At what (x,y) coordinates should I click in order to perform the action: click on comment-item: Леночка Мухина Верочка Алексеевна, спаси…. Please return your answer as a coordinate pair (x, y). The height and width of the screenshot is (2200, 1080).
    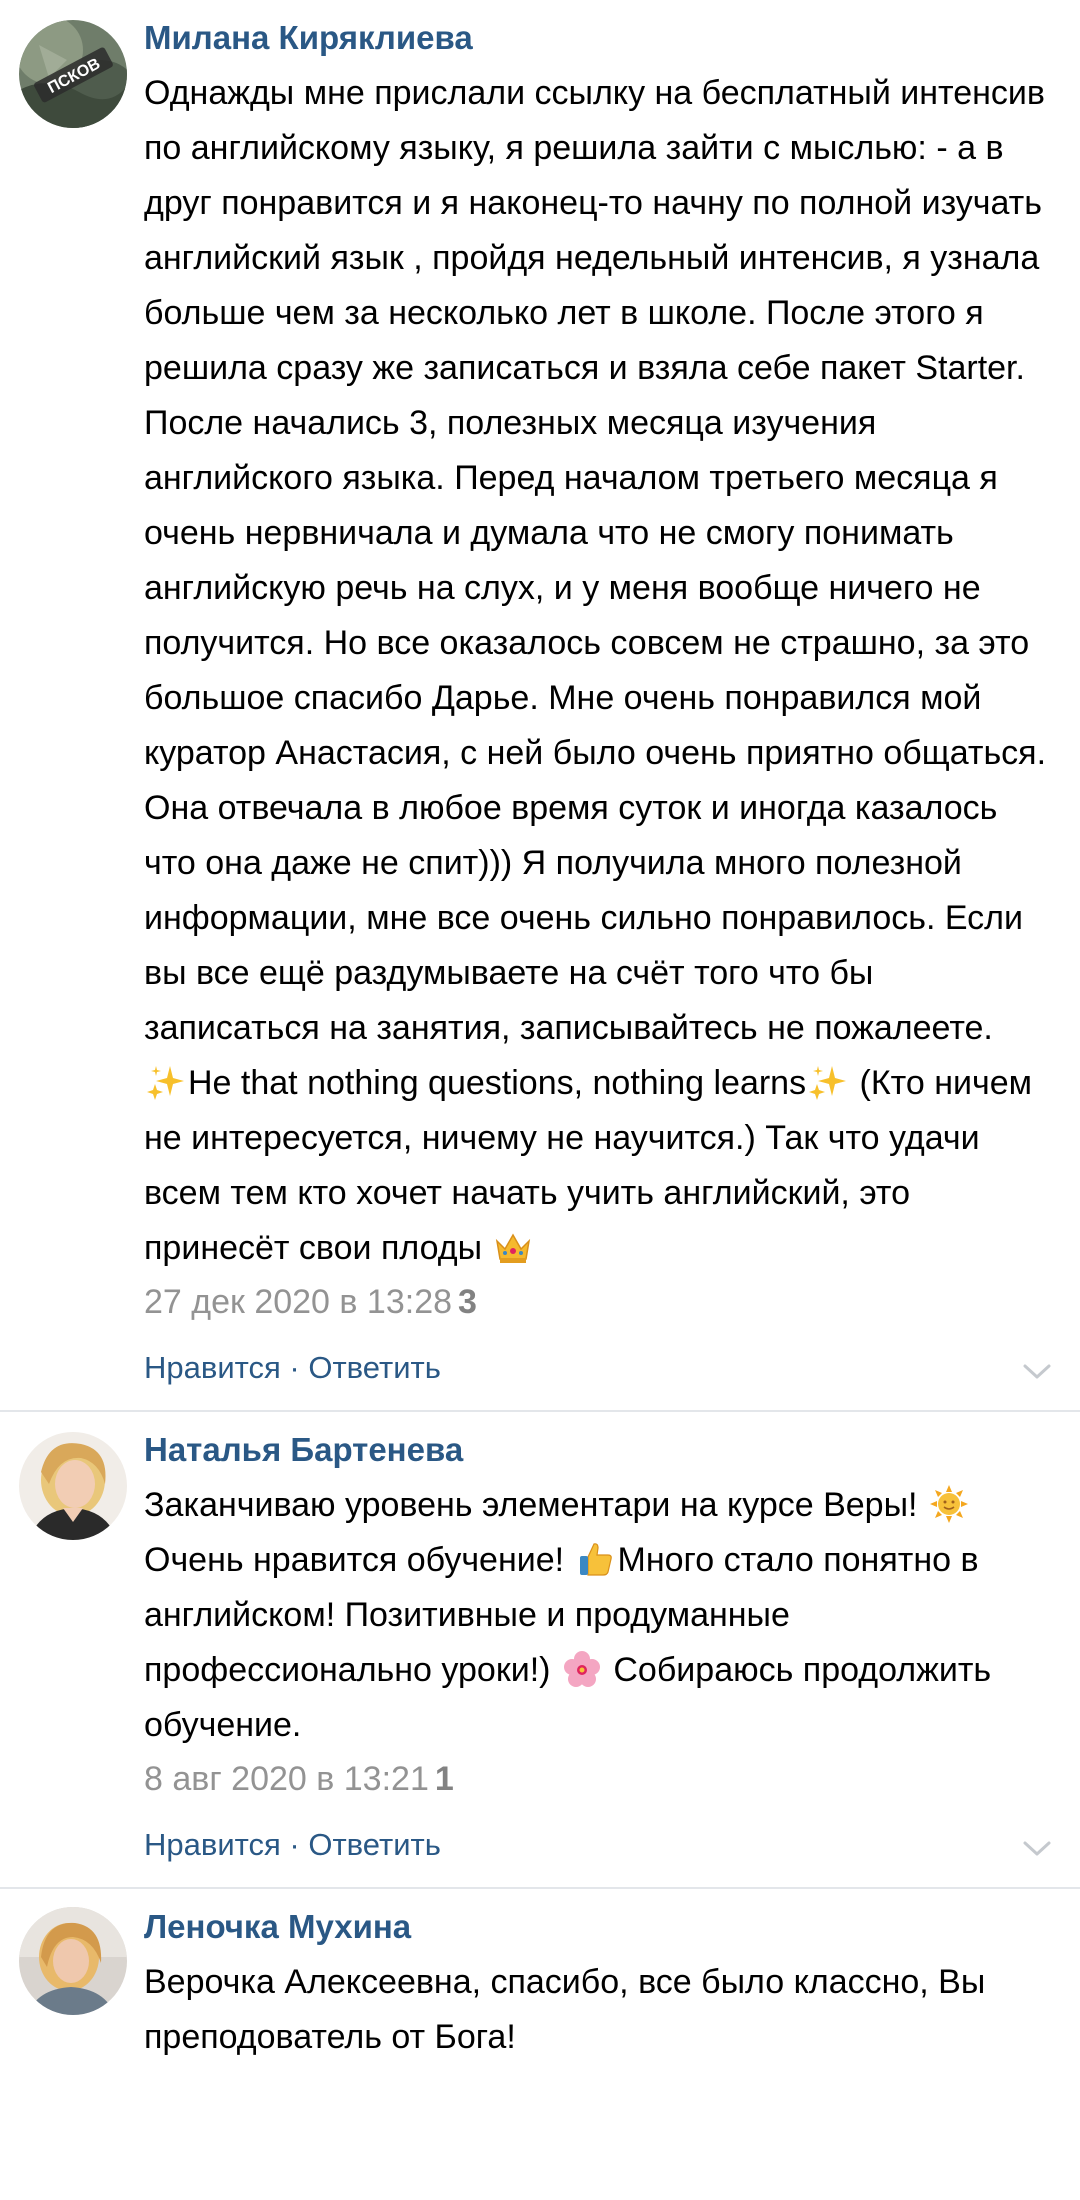
    Looking at the image, I should click on (540, 1976).